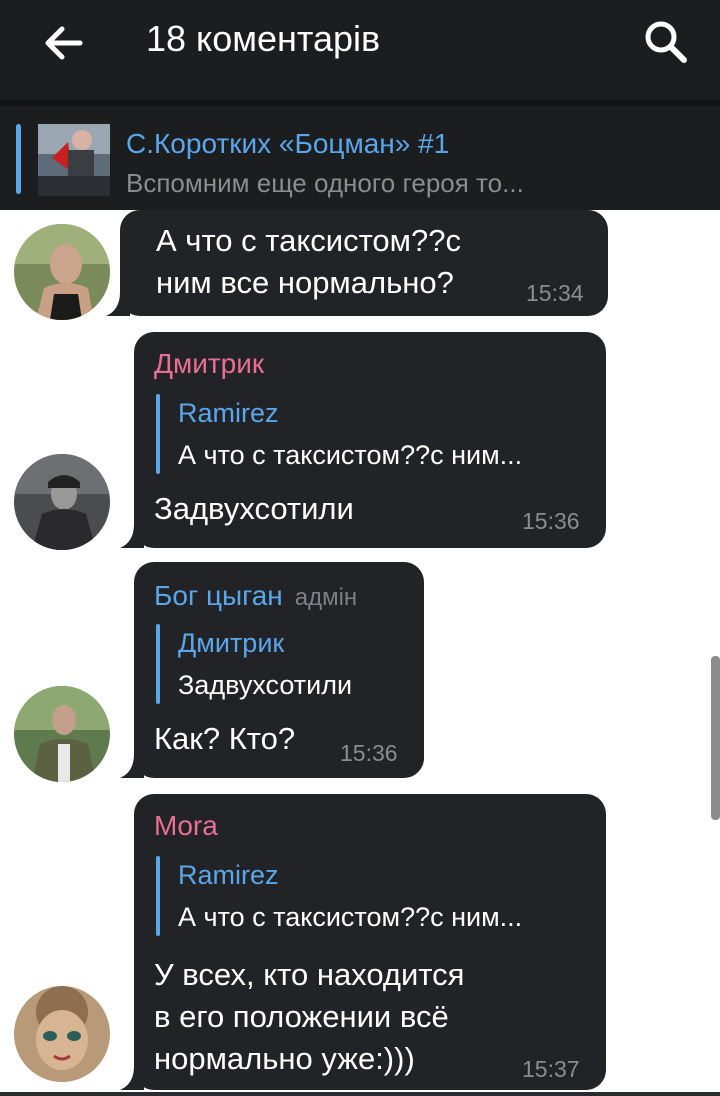  I want to click on bottom-divider, so click(360, 1094).